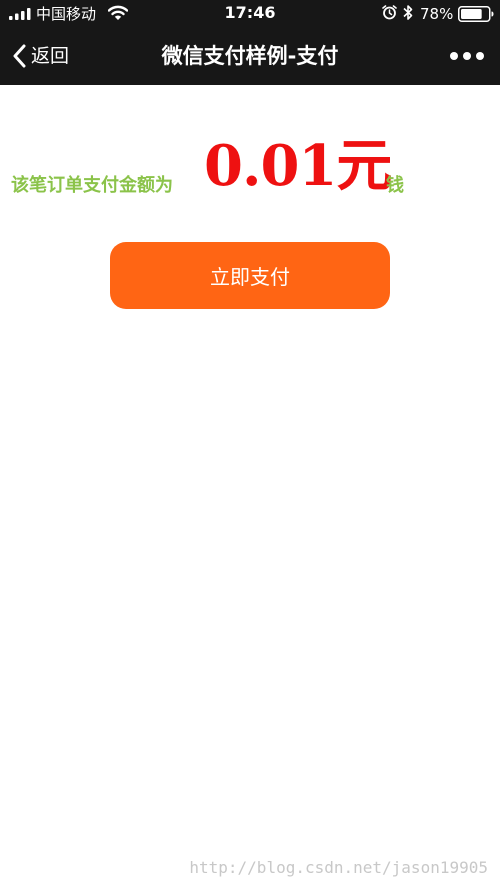  Describe the element at coordinates (389, 12) in the screenshot. I see `alarm-clock-icon` at that location.